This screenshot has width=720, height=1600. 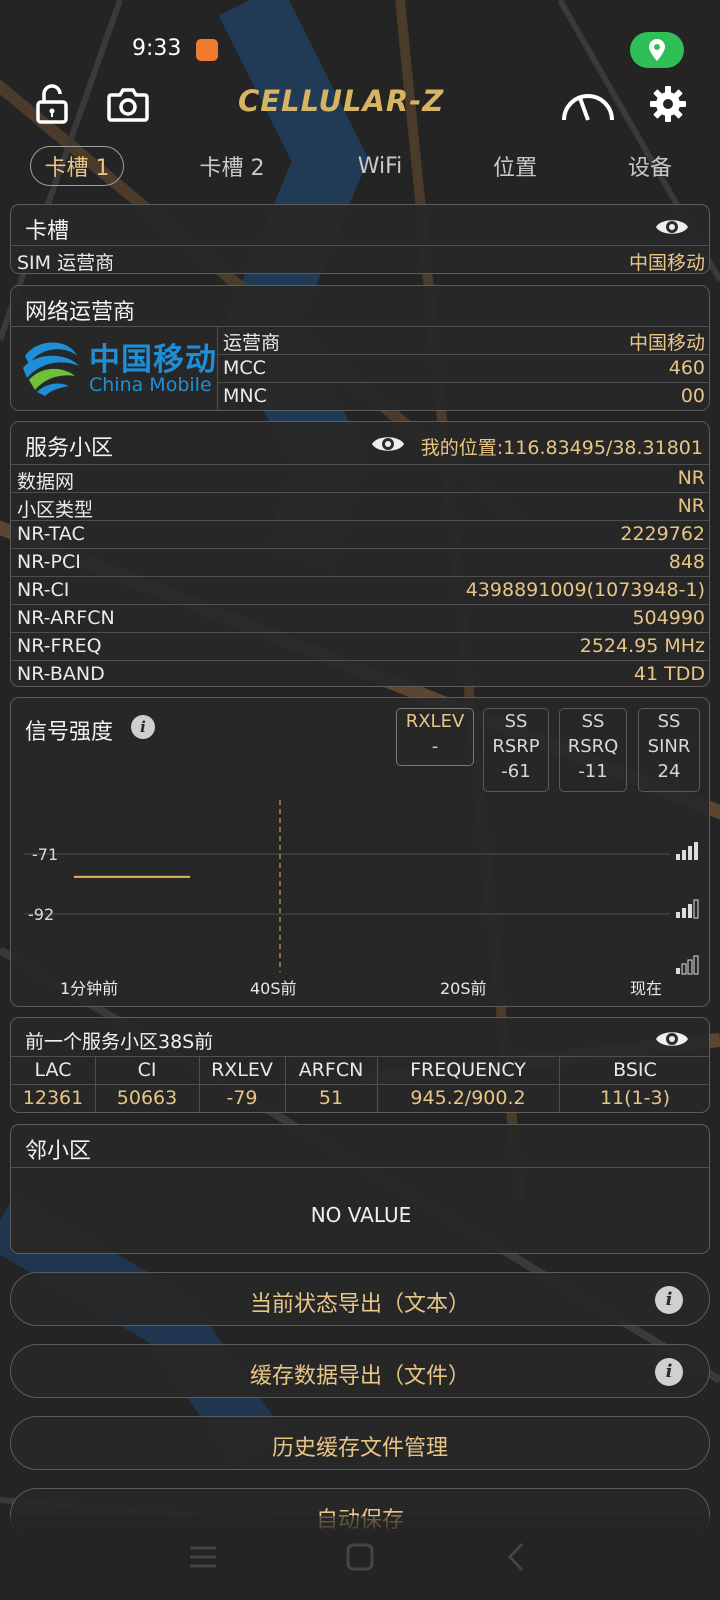 I want to click on signal-panel-title: 信号强度, so click(x=69, y=732).